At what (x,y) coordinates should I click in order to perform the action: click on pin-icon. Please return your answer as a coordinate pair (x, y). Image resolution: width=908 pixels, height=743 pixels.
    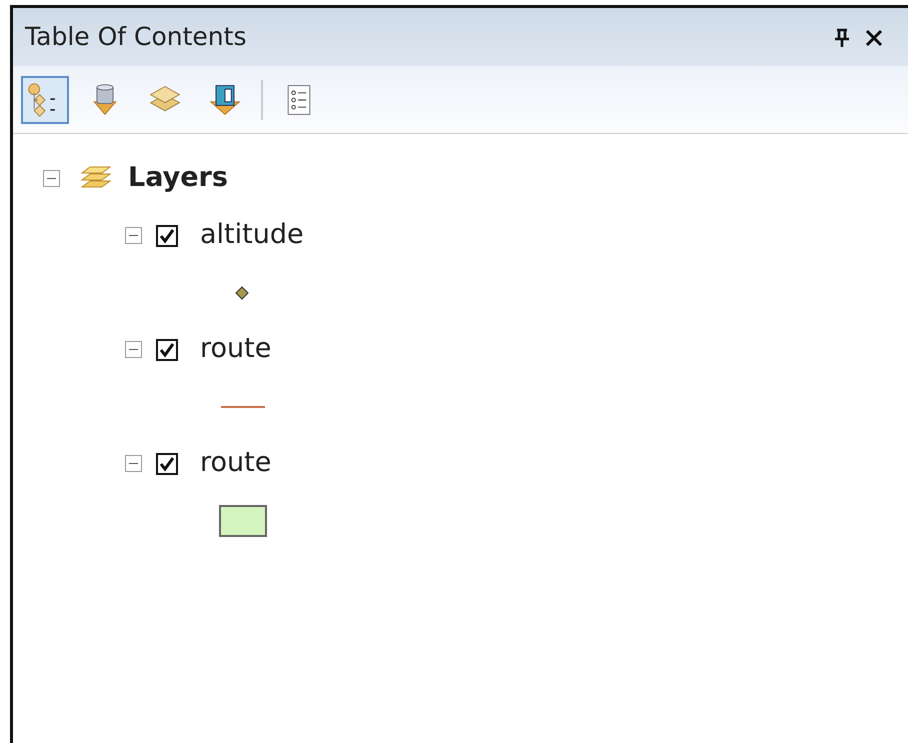
    Looking at the image, I should click on (842, 38).